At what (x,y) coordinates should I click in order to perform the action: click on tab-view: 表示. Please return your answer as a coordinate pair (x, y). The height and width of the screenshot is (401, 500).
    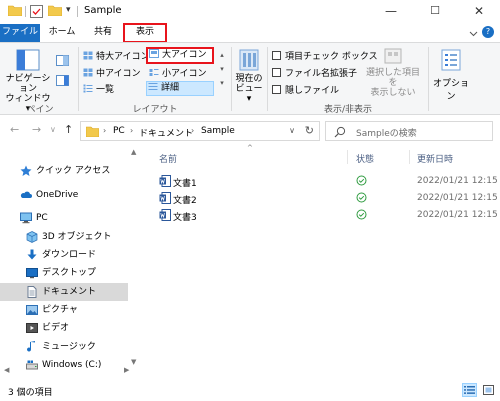
    Looking at the image, I should click on (145, 33).